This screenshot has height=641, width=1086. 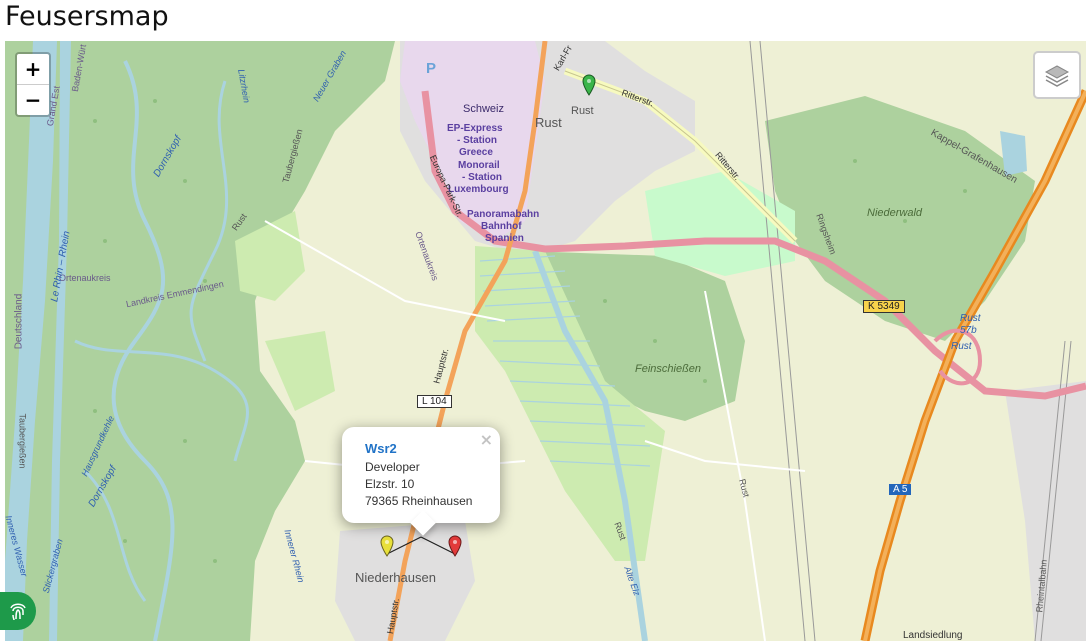 What do you see at coordinates (392, 467) in the screenshot?
I see `popup-role: Developer` at bounding box center [392, 467].